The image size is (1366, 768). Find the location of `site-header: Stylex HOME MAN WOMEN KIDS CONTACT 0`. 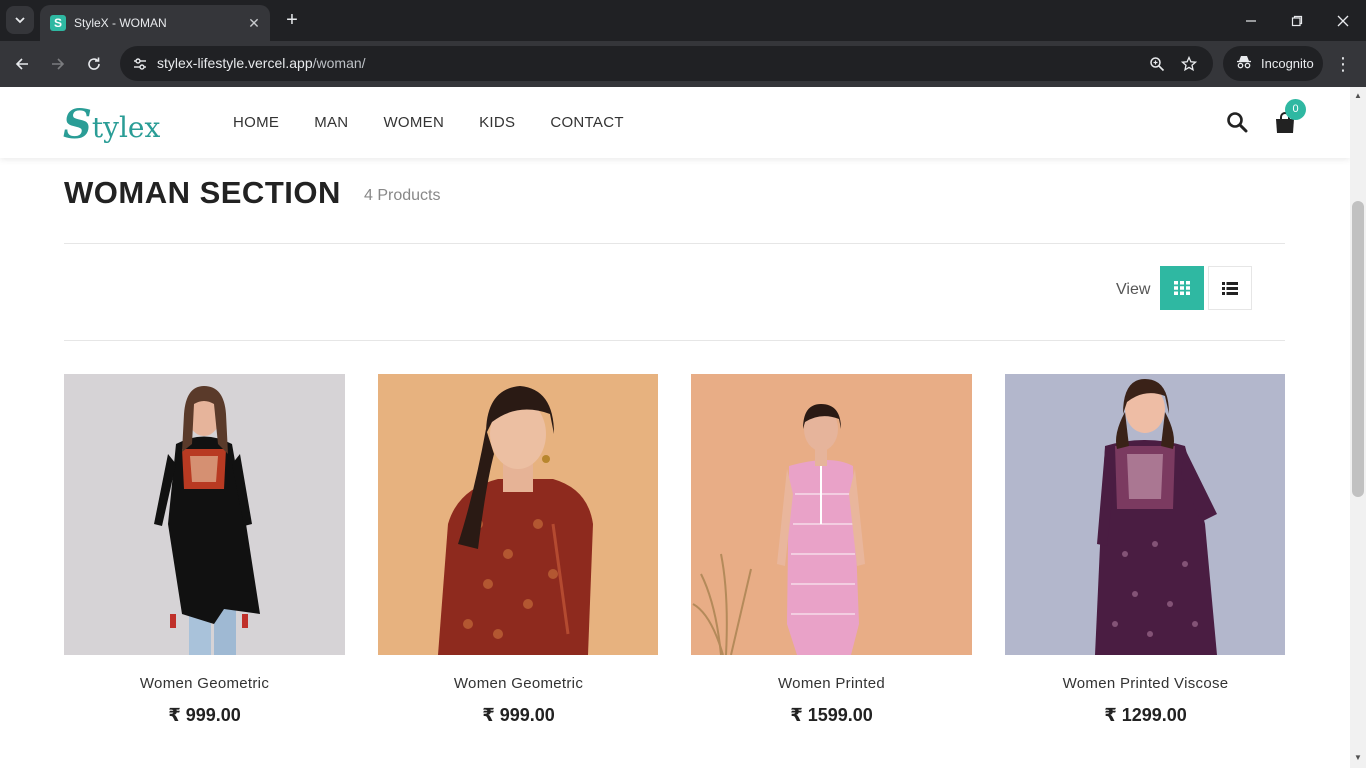

site-header: Stylex HOME MAN WOMEN KIDS CONTACT 0 is located at coordinates (675, 122).